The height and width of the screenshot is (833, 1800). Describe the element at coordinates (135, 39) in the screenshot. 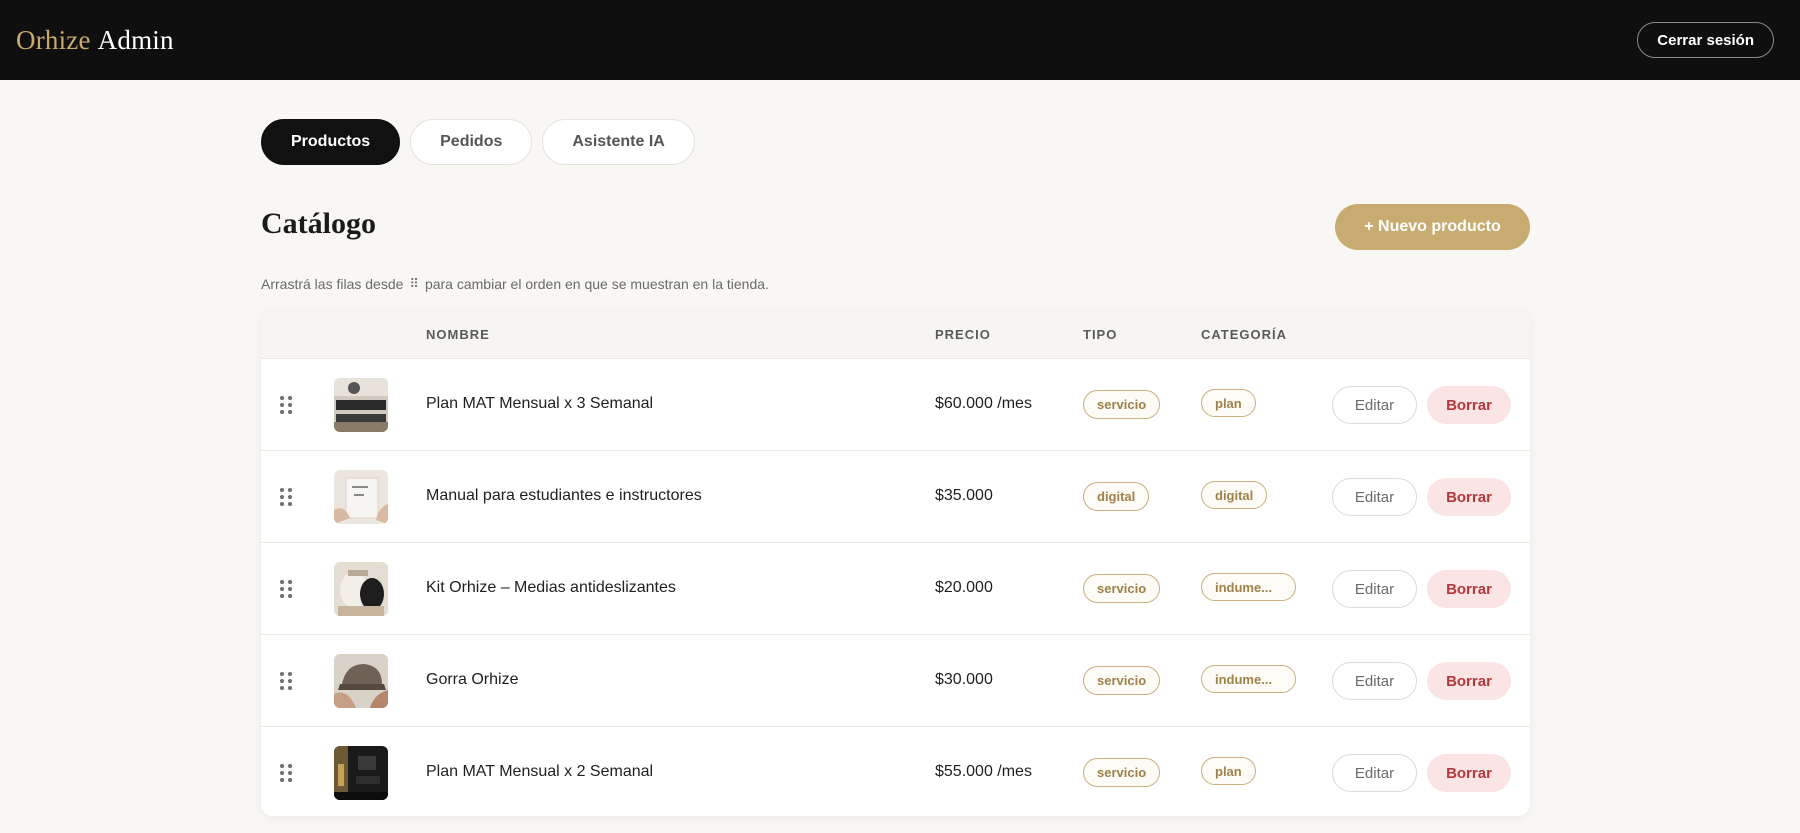

I see `brand-secondary: Admin` at that location.